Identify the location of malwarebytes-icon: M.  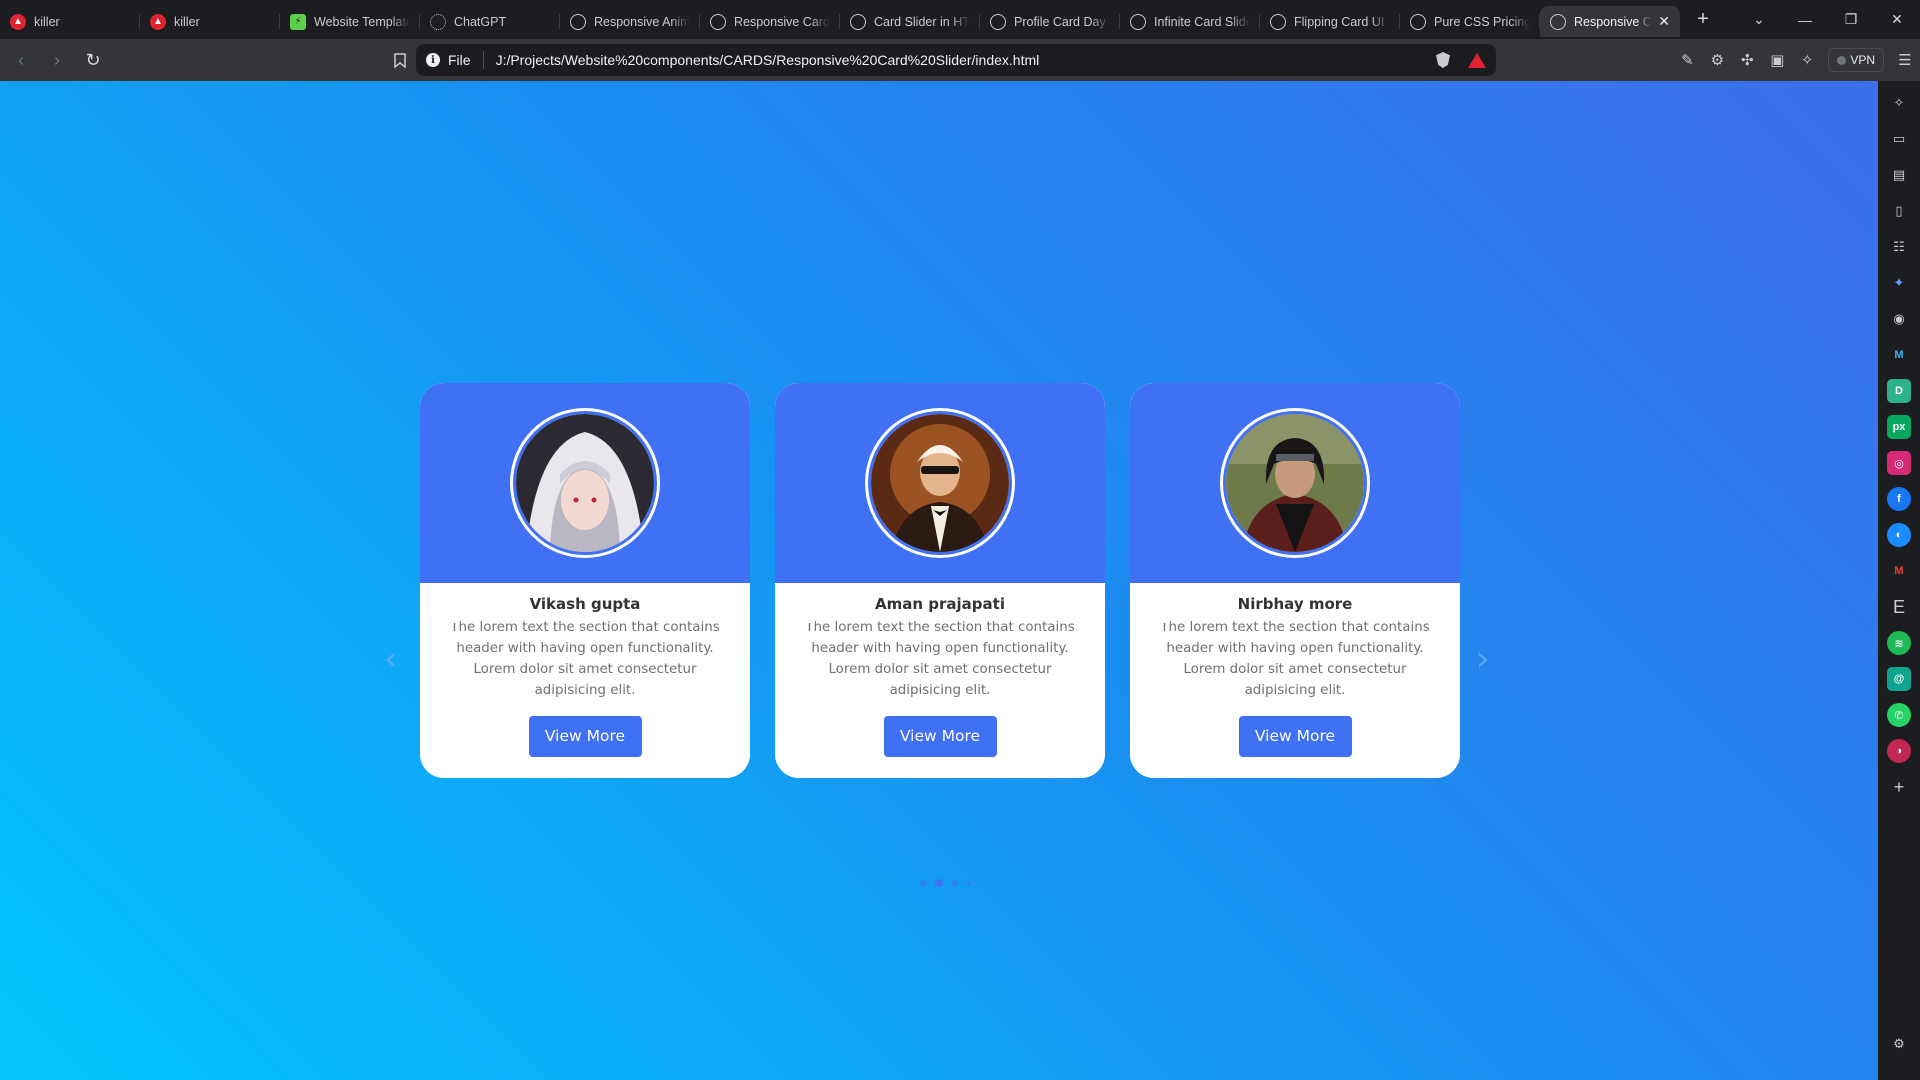
(1899, 355).